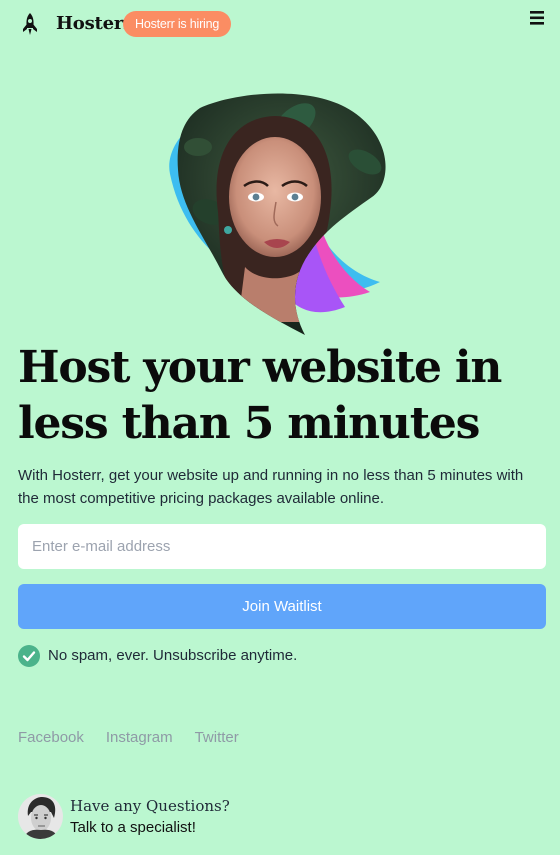 Image resolution: width=560 pixels, height=855 pixels. What do you see at coordinates (217, 737) in the screenshot?
I see `twitter-link: Twitter` at bounding box center [217, 737].